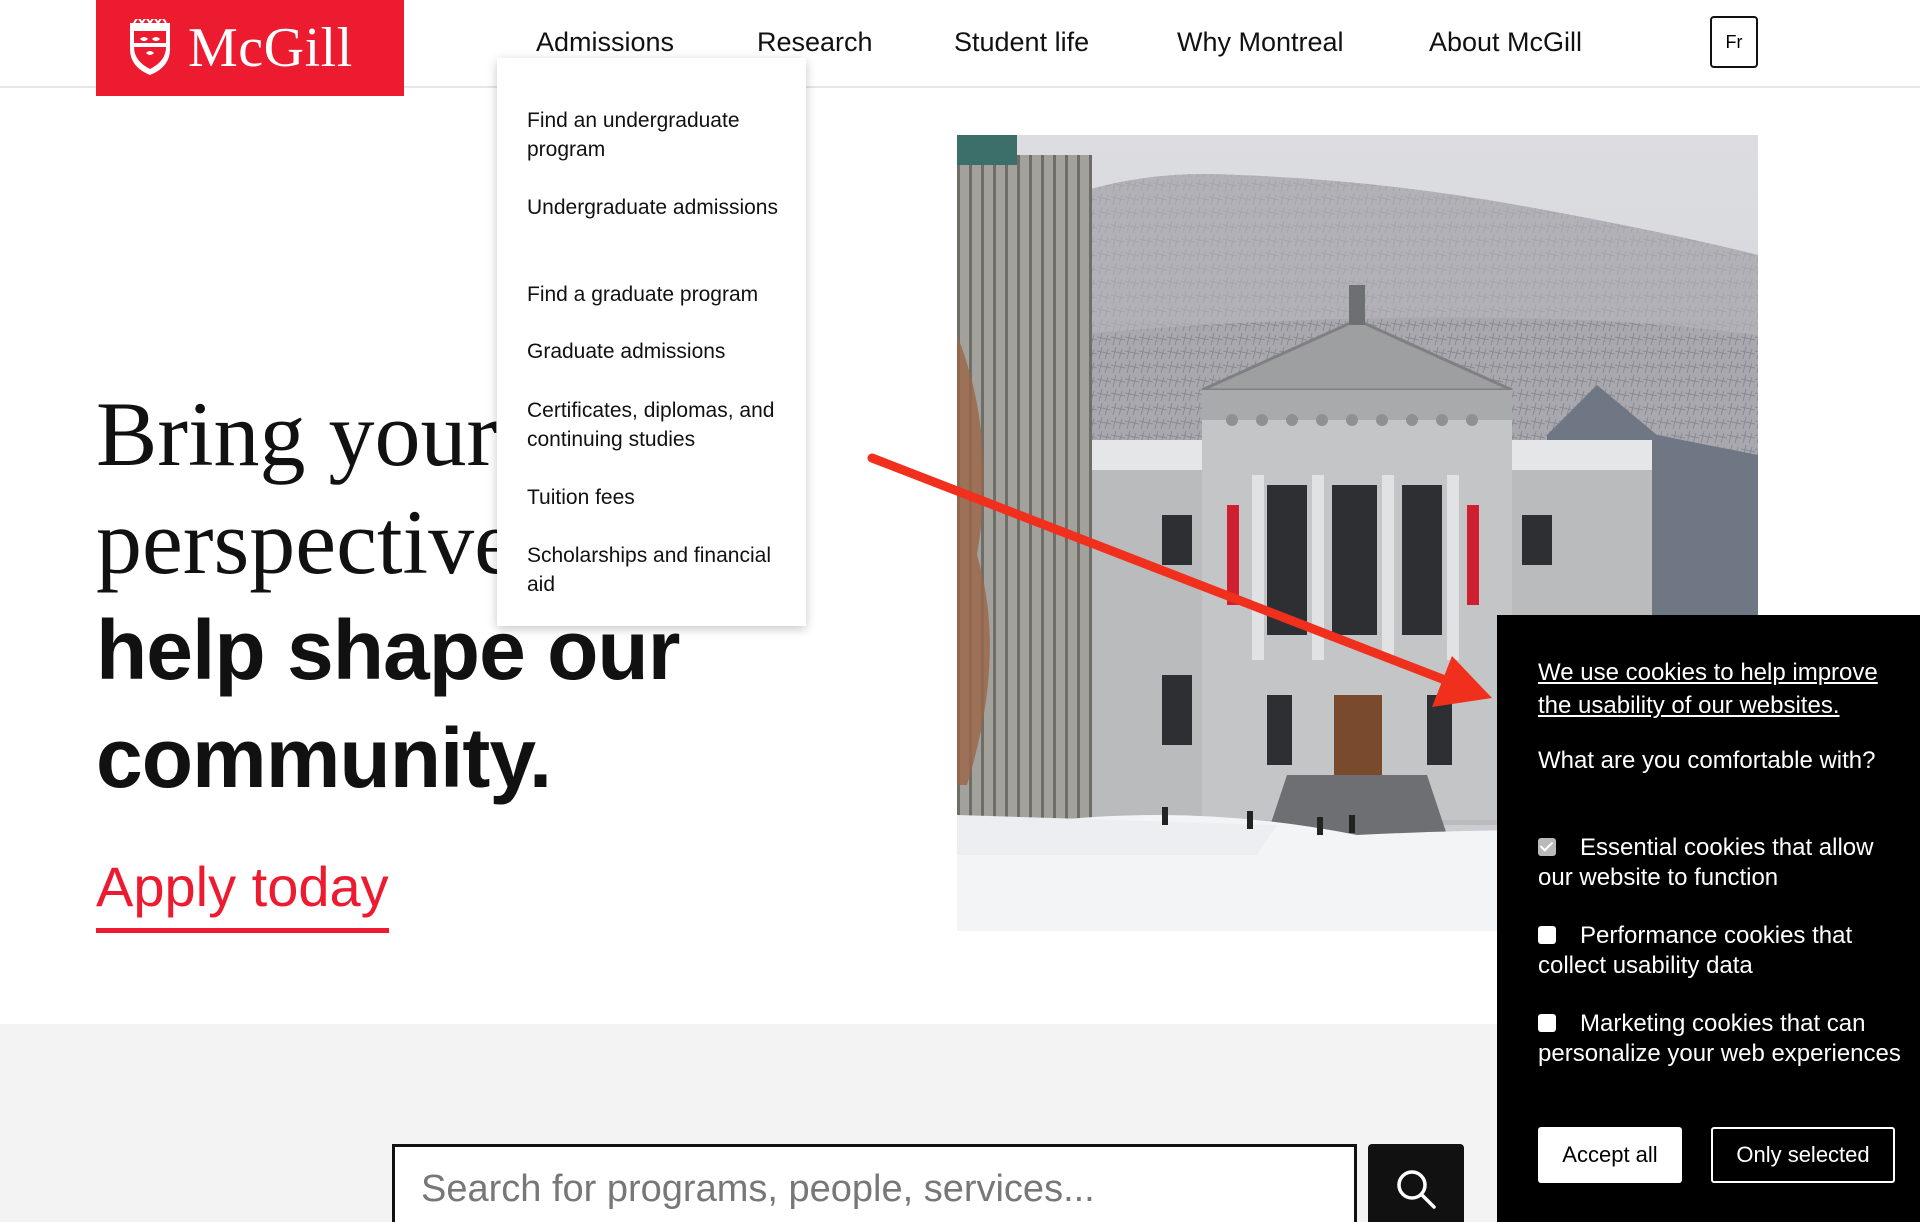 Image resolution: width=1920 pixels, height=1222 pixels. I want to click on dropdown-item-scholarships-financial-aid: Scholarships and financial aid, so click(662, 570).